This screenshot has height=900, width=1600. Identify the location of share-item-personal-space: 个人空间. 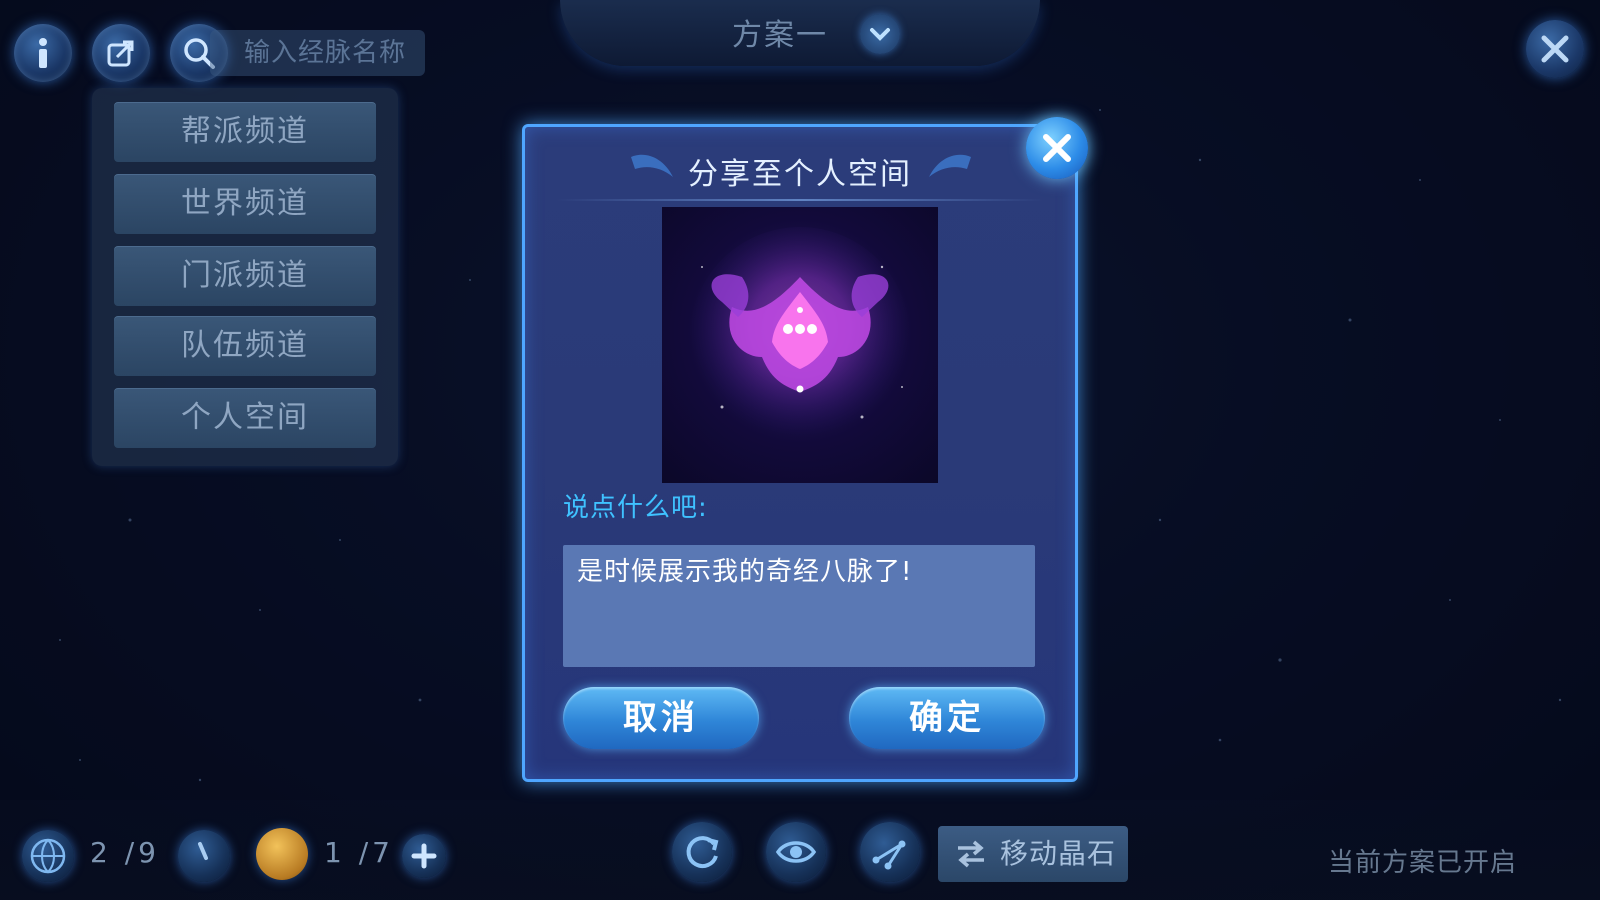
(245, 418).